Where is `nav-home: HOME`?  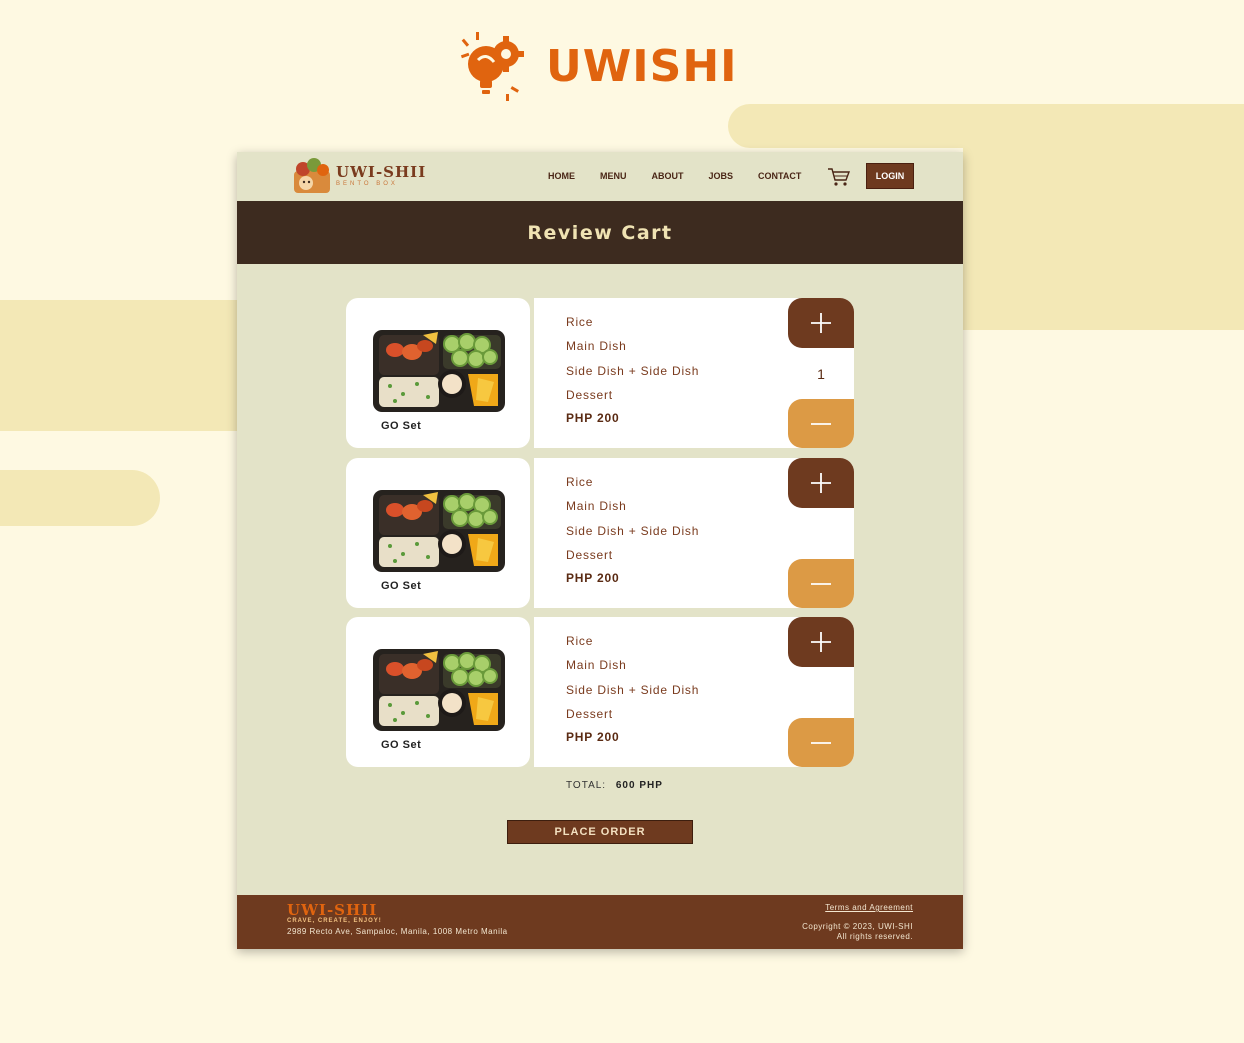
nav-home: HOME is located at coordinates (561, 176).